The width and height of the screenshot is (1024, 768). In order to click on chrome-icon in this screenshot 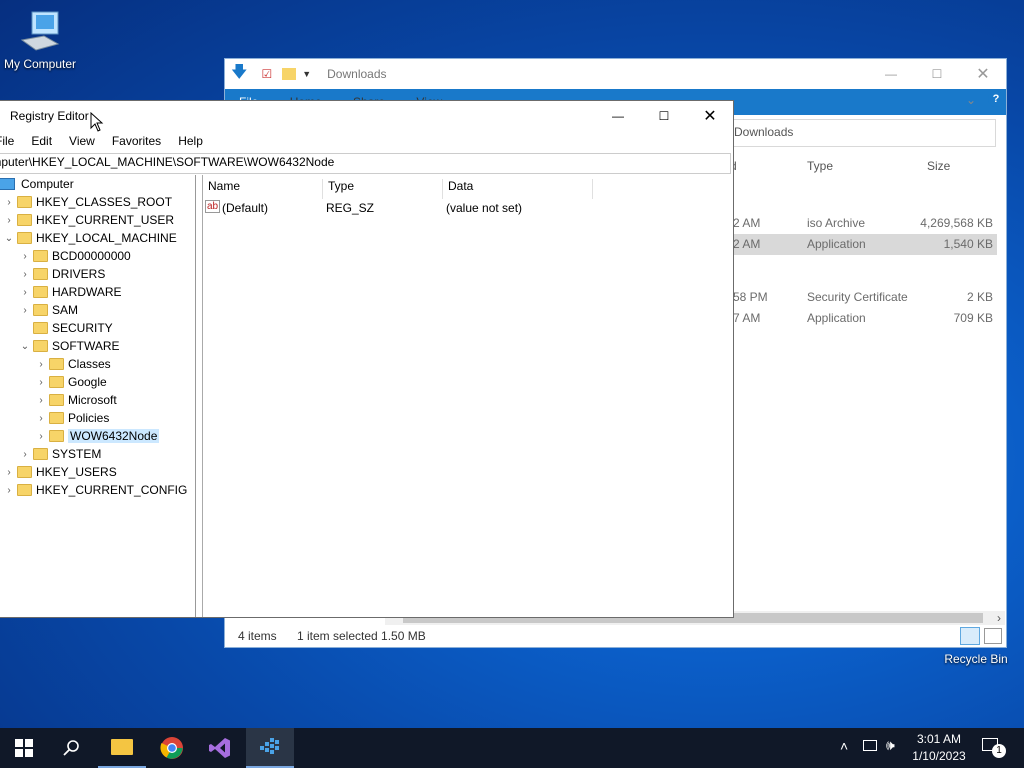, I will do `click(171, 748)`.